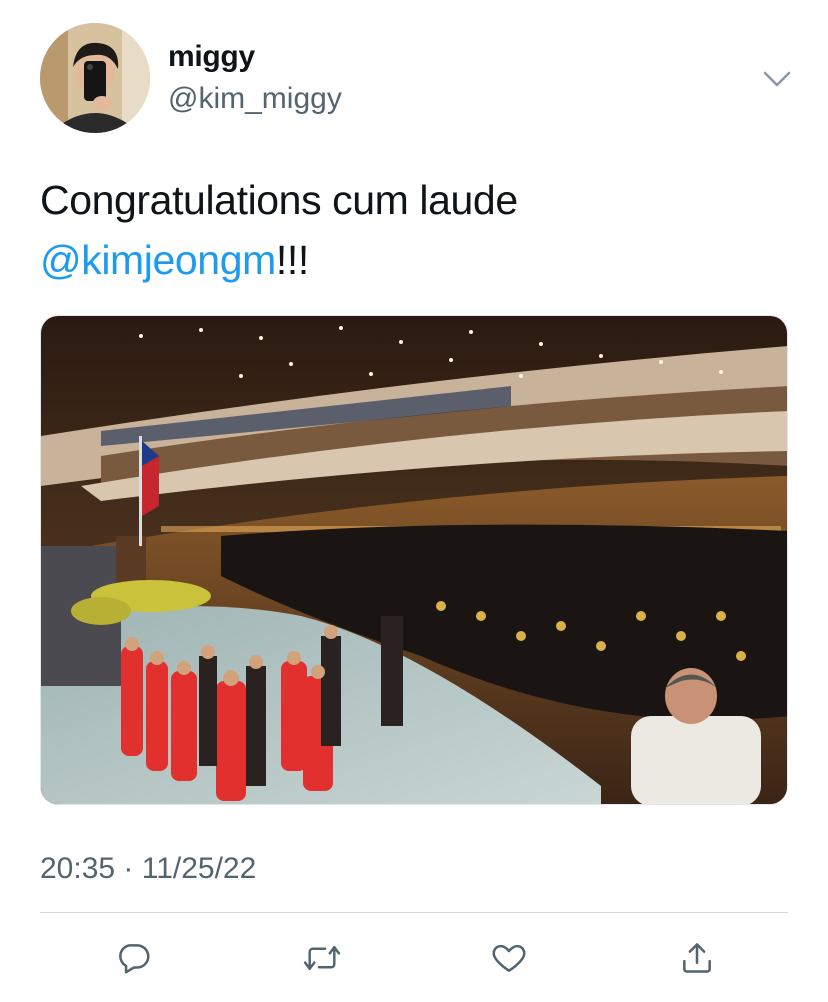 The height and width of the screenshot is (1002, 828). I want to click on avatar-image, so click(95, 78).